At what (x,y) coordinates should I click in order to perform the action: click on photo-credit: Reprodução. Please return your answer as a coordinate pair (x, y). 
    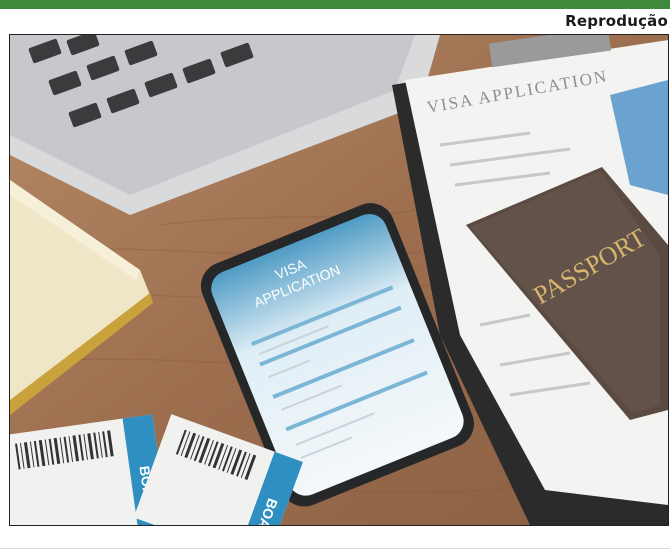
    Looking at the image, I should click on (616, 21).